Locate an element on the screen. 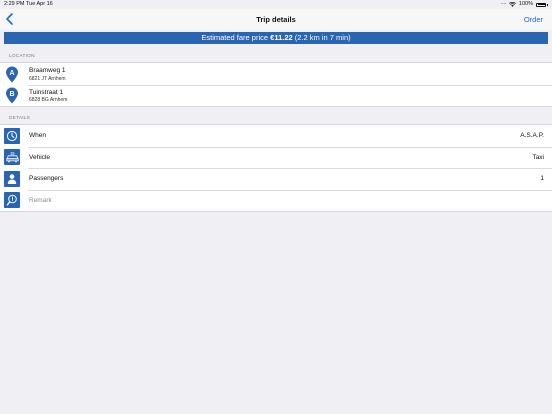 This screenshot has height=414, width=552. fare-prefix: Estimated fare price is located at coordinates (235, 37).